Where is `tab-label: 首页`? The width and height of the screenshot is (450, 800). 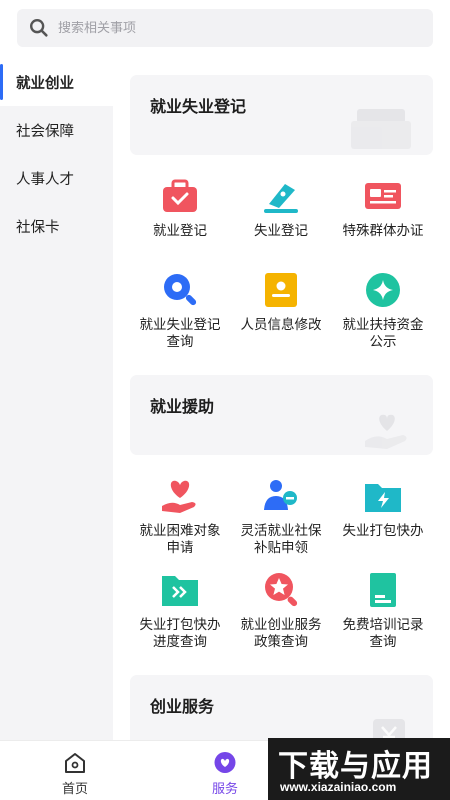 tab-label: 首页 is located at coordinates (74, 789).